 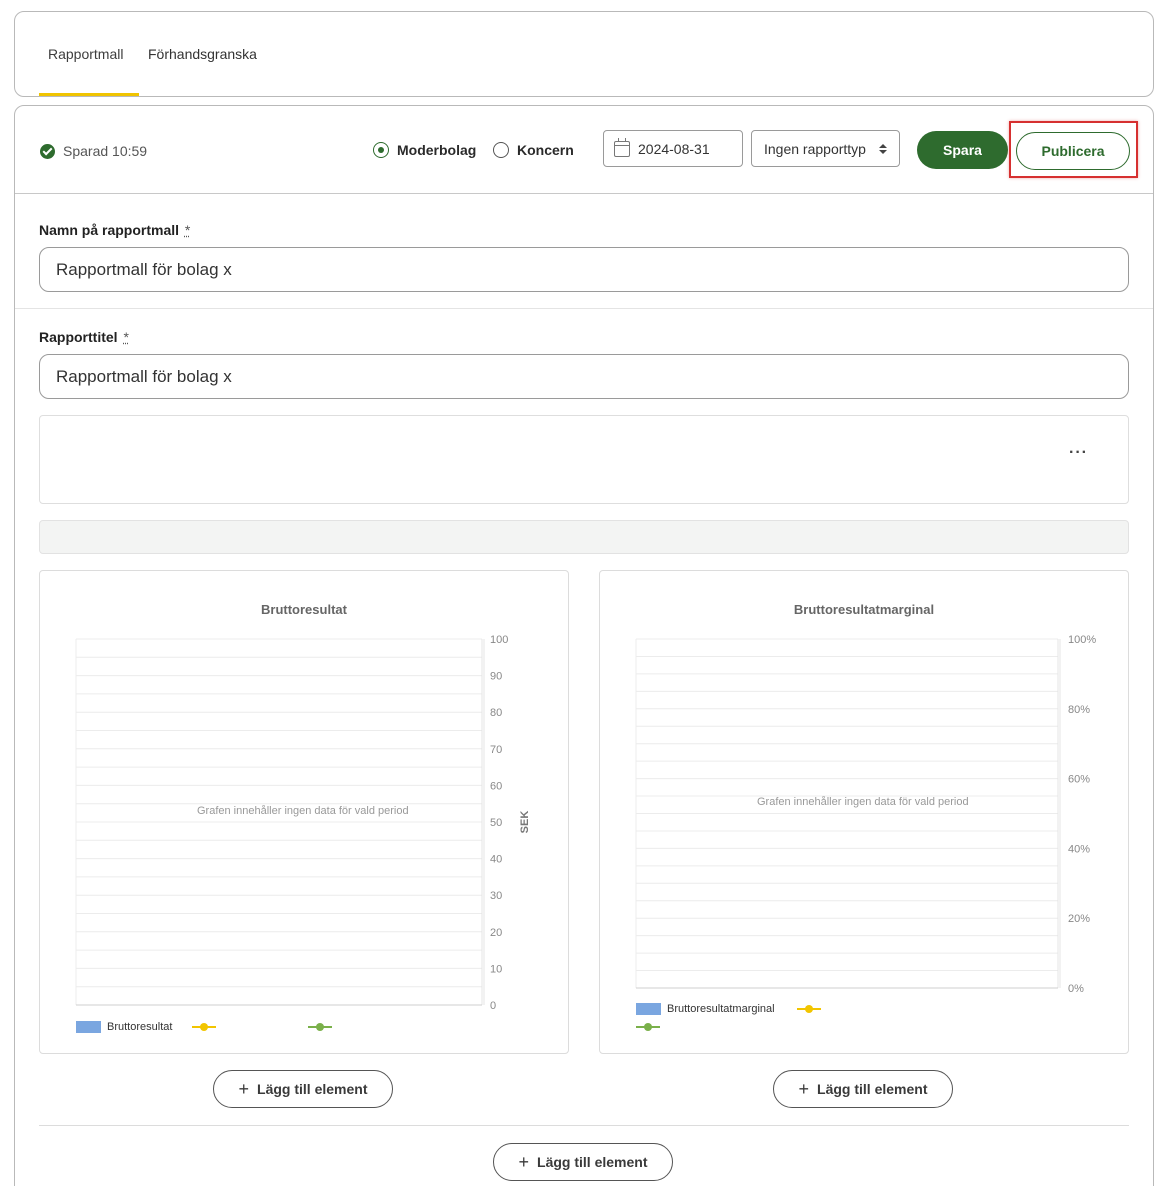 What do you see at coordinates (545, 150) in the screenshot?
I see `radio-koncern-label: Koncern` at bounding box center [545, 150].